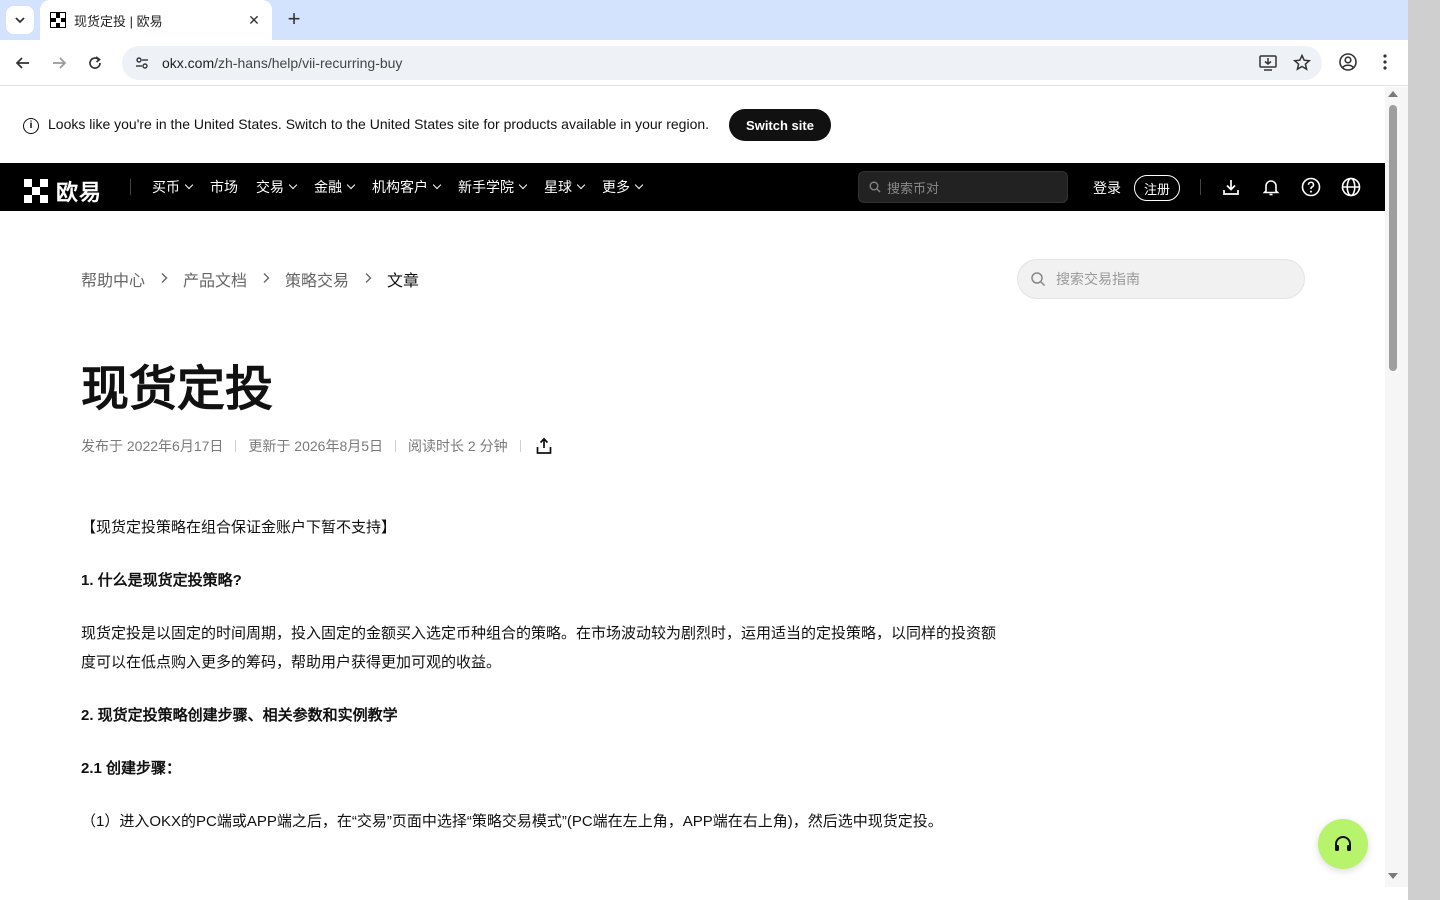 The height and width of the screenshot is (900, 1440). What do you see at coordinates (1161, 279) in the screenshot?
I see `help-search-input: 搜索交易指南` at bounding box center [1161, 279].